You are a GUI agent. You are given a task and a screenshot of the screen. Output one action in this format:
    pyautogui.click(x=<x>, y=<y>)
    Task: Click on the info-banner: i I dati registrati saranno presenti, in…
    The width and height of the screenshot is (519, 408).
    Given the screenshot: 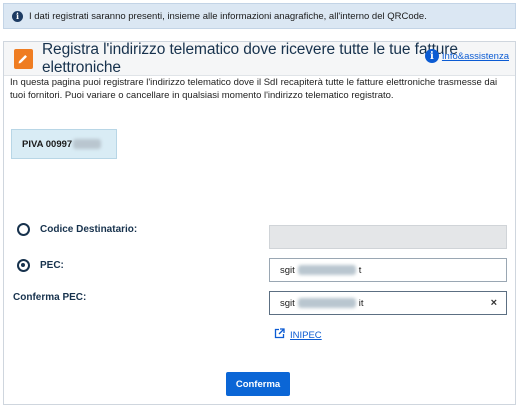 What is the action you would take?
    pyautogui.click(x=259, y=16)
    